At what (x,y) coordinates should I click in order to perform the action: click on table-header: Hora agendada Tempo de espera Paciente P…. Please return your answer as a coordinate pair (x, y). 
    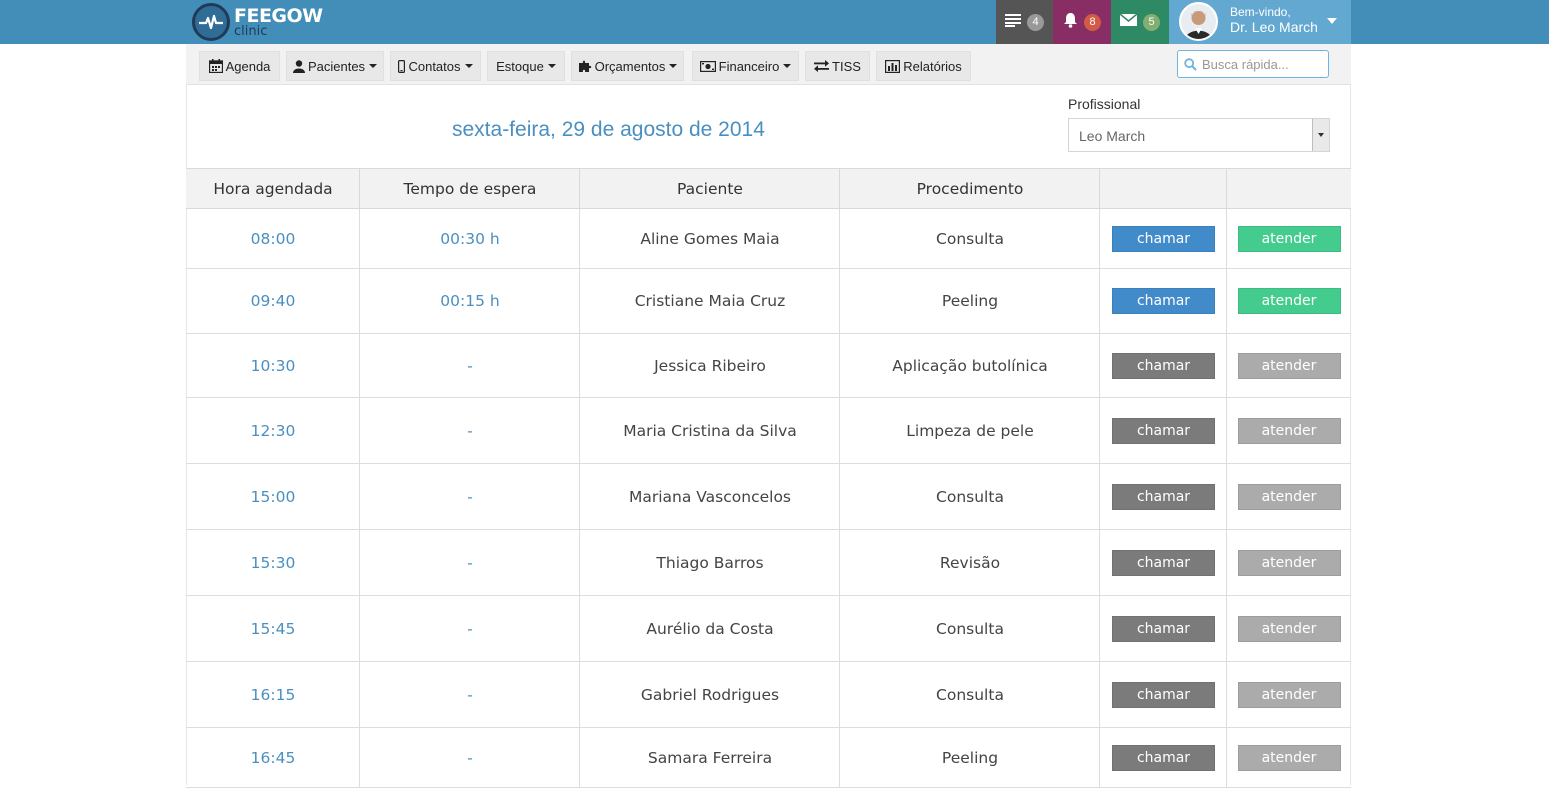
    Looking at the image, I should click on (768, 188).